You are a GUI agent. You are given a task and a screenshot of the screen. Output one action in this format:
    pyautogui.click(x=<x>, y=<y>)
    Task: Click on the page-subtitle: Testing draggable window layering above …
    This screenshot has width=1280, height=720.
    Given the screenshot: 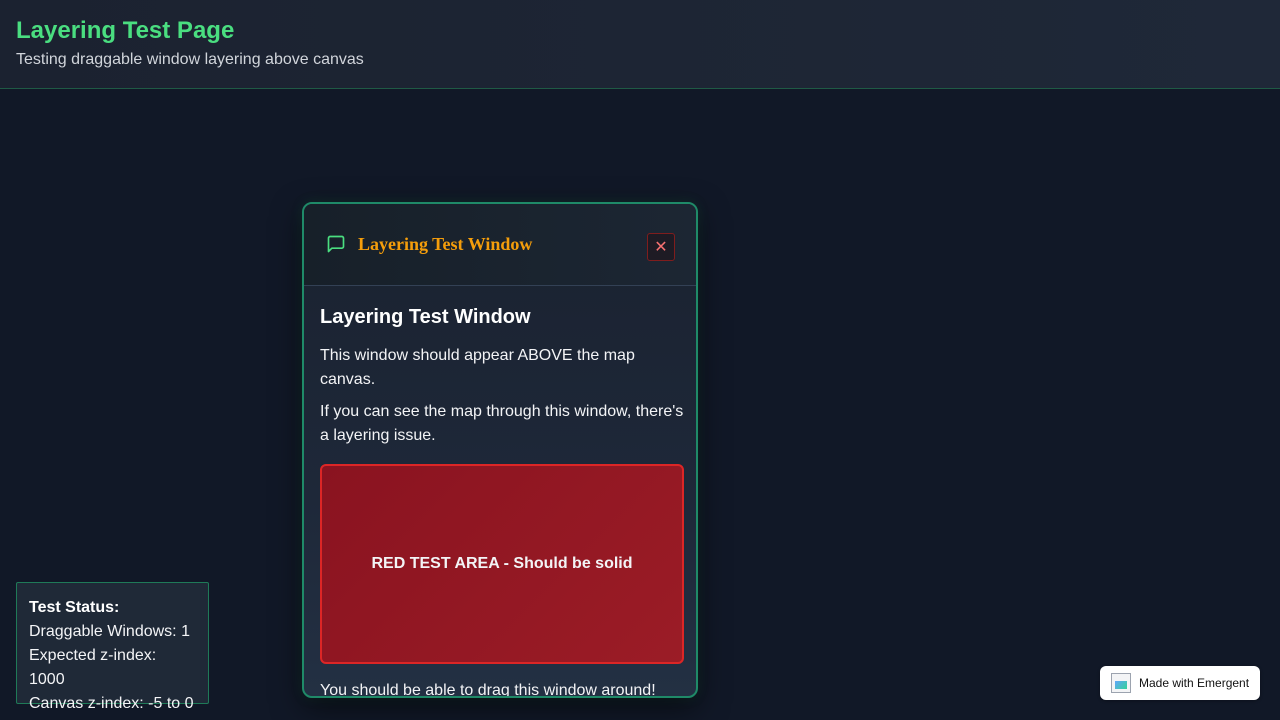 What is the action you would take?
    pyautogui.click(x=190, y=59)
    